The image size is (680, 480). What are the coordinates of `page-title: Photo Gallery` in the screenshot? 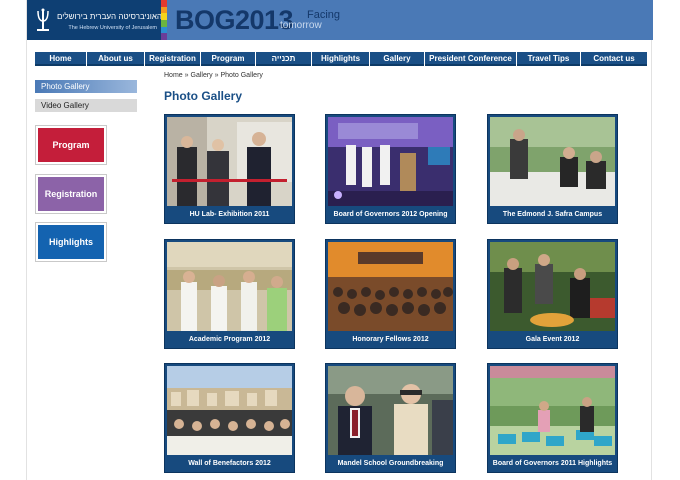 It's located at (203, 96).